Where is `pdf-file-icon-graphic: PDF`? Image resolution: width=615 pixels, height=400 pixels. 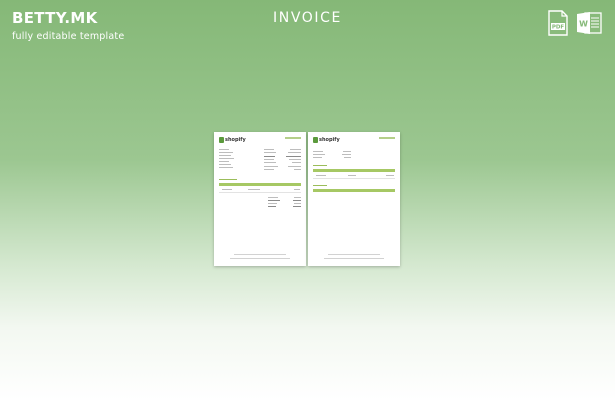 pdf-file-icon-graphic: PDF is located at coordinates (558, 23).